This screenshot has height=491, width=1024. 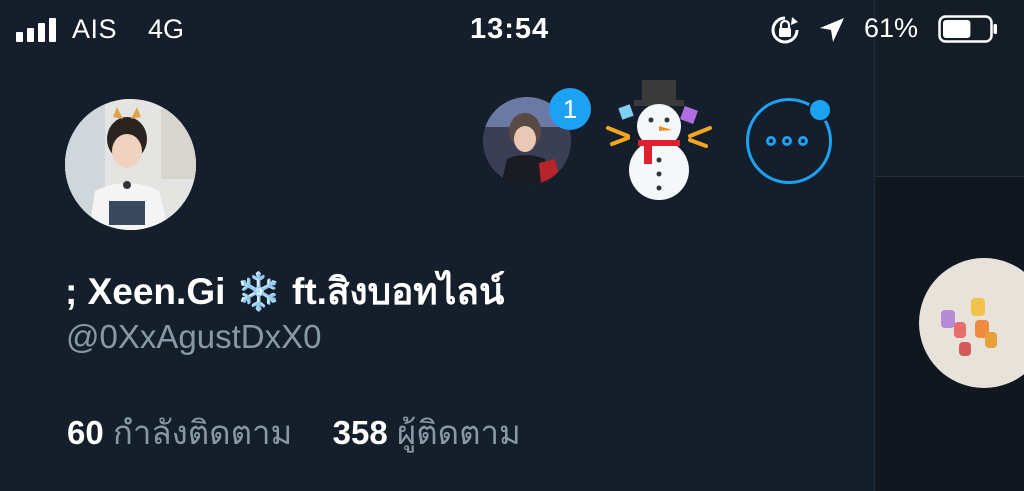 I want to click on follow-stats: 60 กำลังติดตาม 358 ผู้ติดตาม, so click(x=294, y=432).